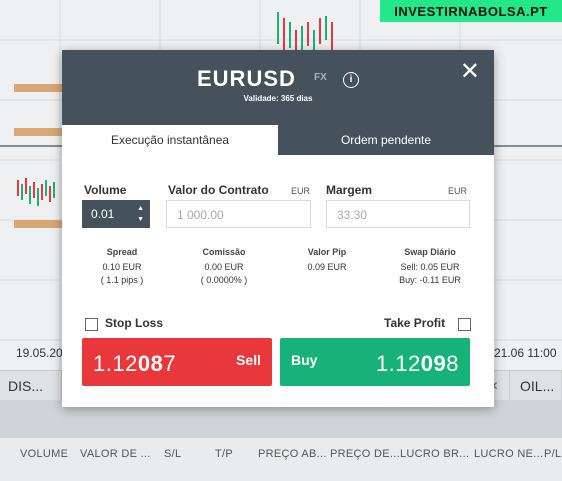 The width and height of the screenshot is (562, 481). I want to click on buy-button: Buy 1.12098, so click(375, 362).